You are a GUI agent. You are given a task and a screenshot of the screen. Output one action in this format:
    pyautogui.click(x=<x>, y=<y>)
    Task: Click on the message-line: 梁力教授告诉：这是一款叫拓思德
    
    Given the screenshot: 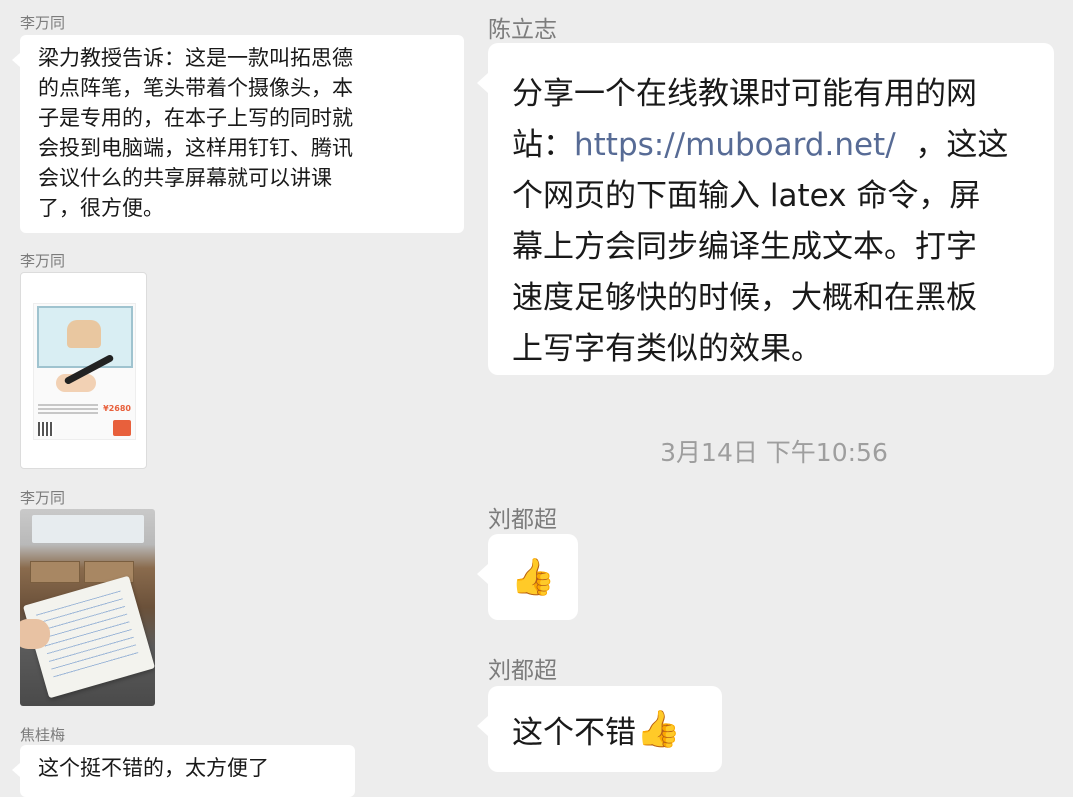 What is the action you would take?
    pyautogui.click(x=195, y=58)
    